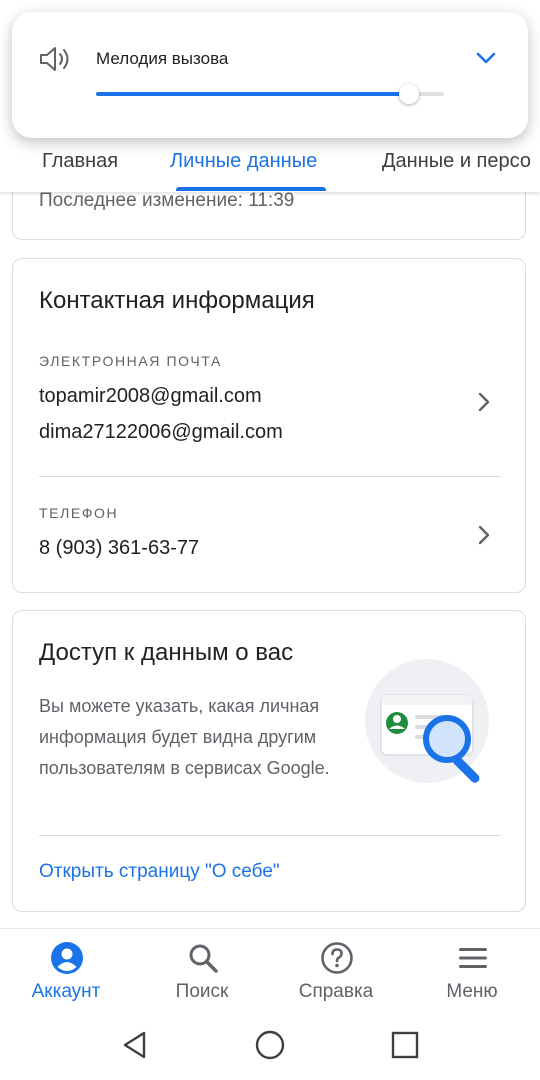  I want to click on nav-account-label: Аккаунт, so click(66, 991).